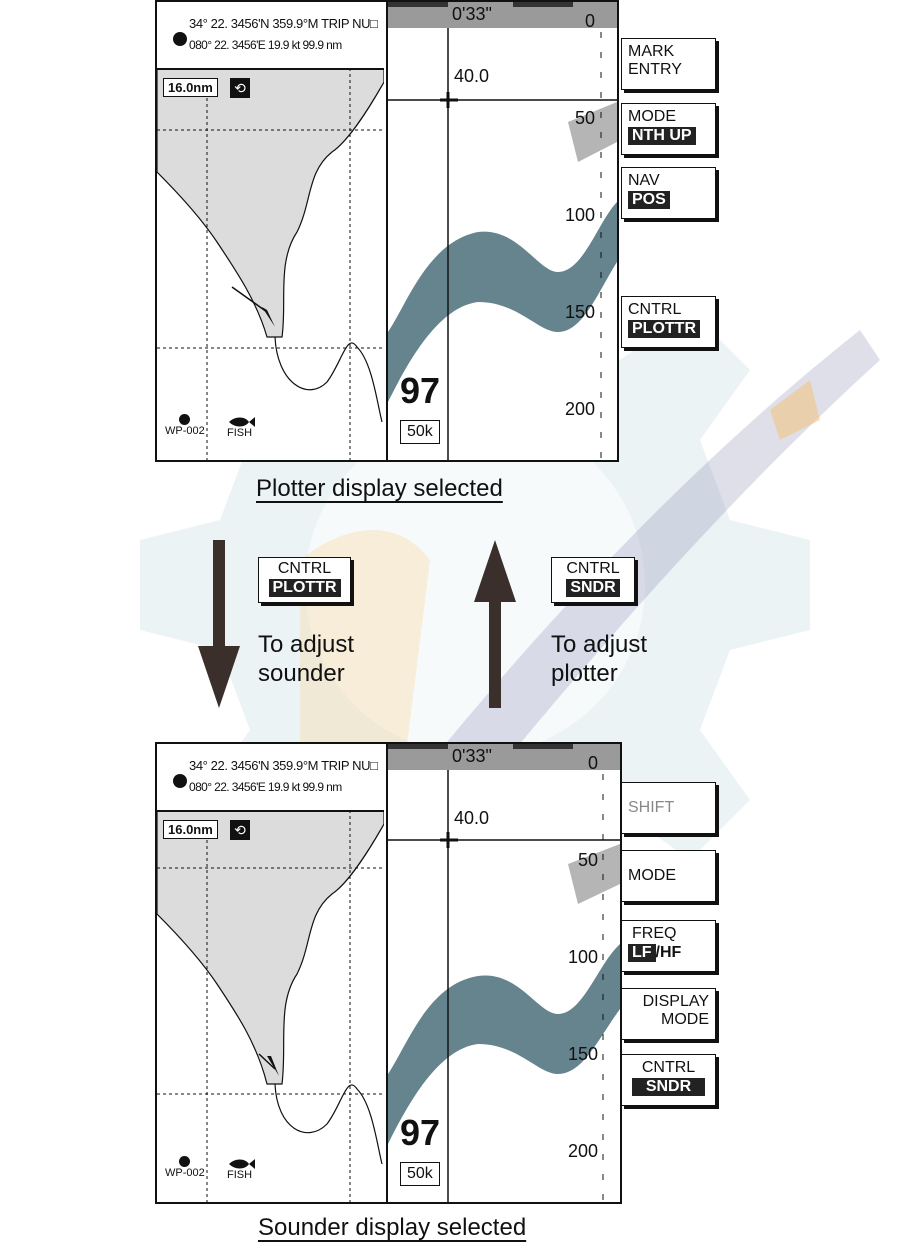 The image size is (913, 1247). I want to click on mode-button: MODE NTH UP, so click(668, 129).